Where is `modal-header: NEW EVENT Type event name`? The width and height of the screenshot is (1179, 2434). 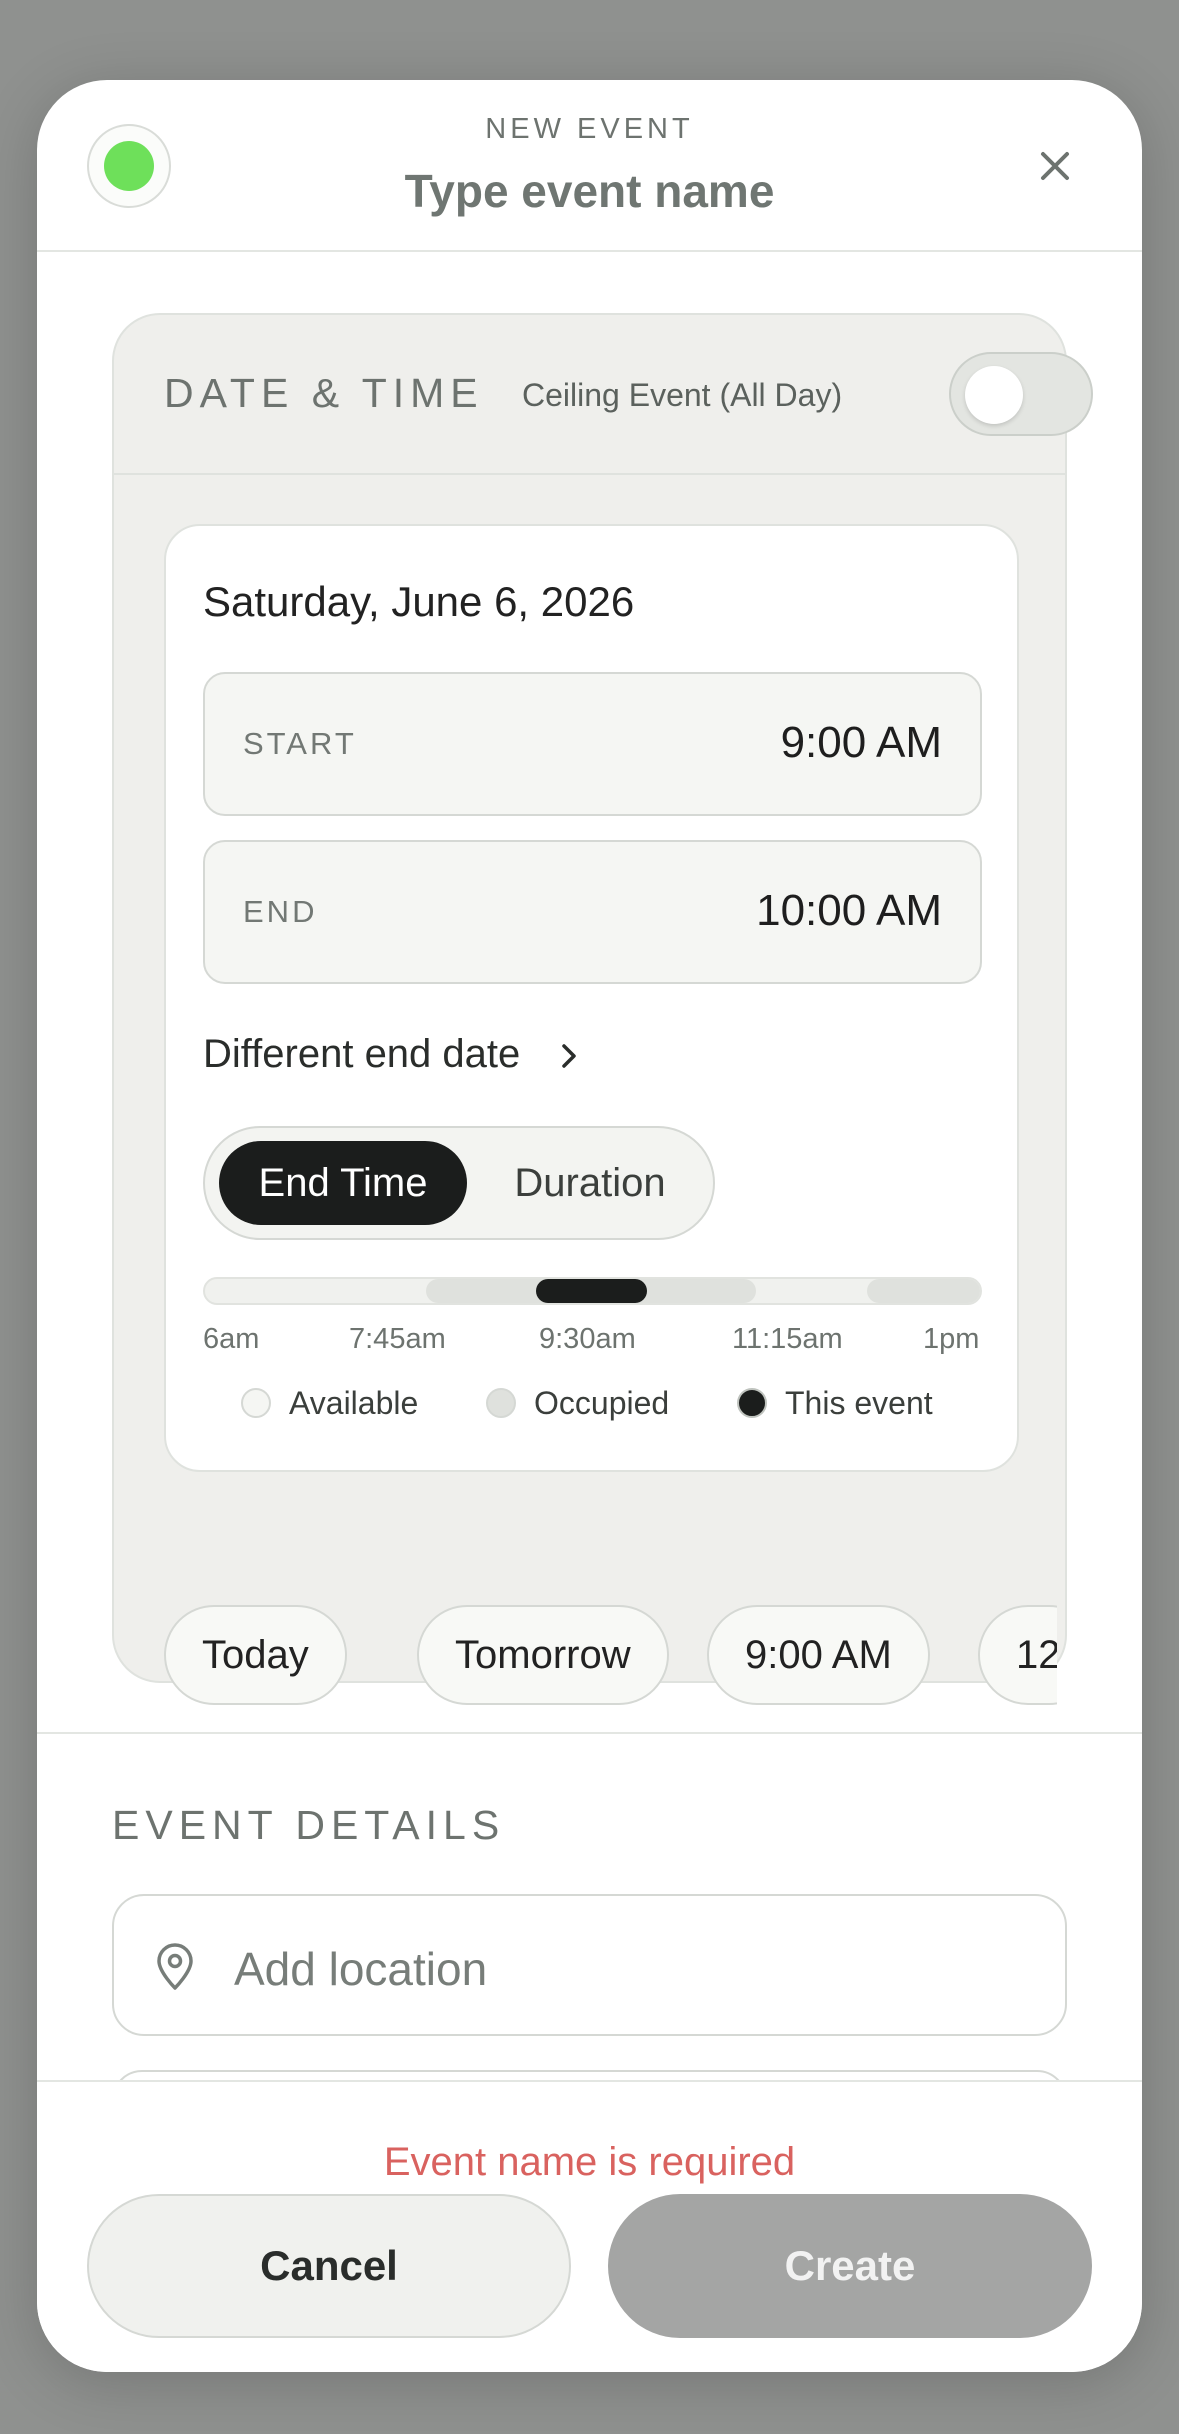 modal-header: NEW EVENT Type event name is located at coordinates (589, 166).